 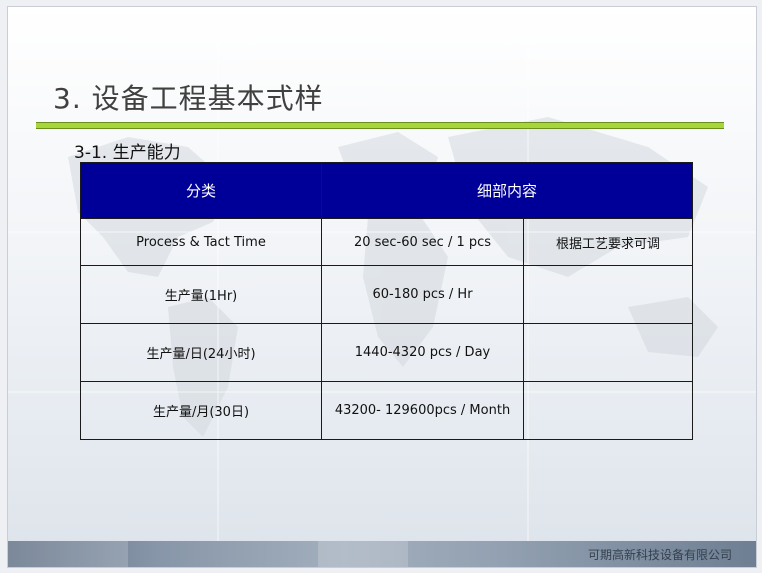 I want to click on row-item: Process & Tact Time, so click(x=201, y=242).